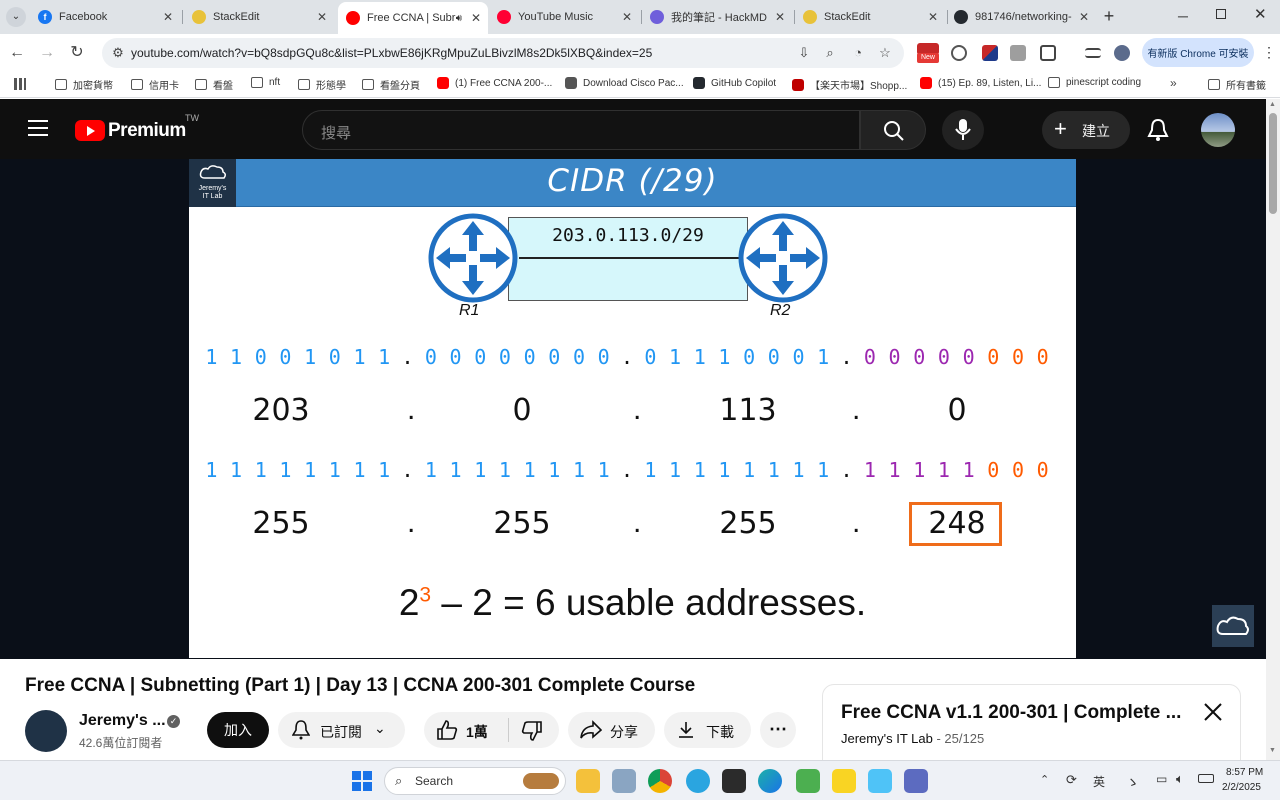  I want to click on tab-3: YouTube Music ✕, so click(564, 17).